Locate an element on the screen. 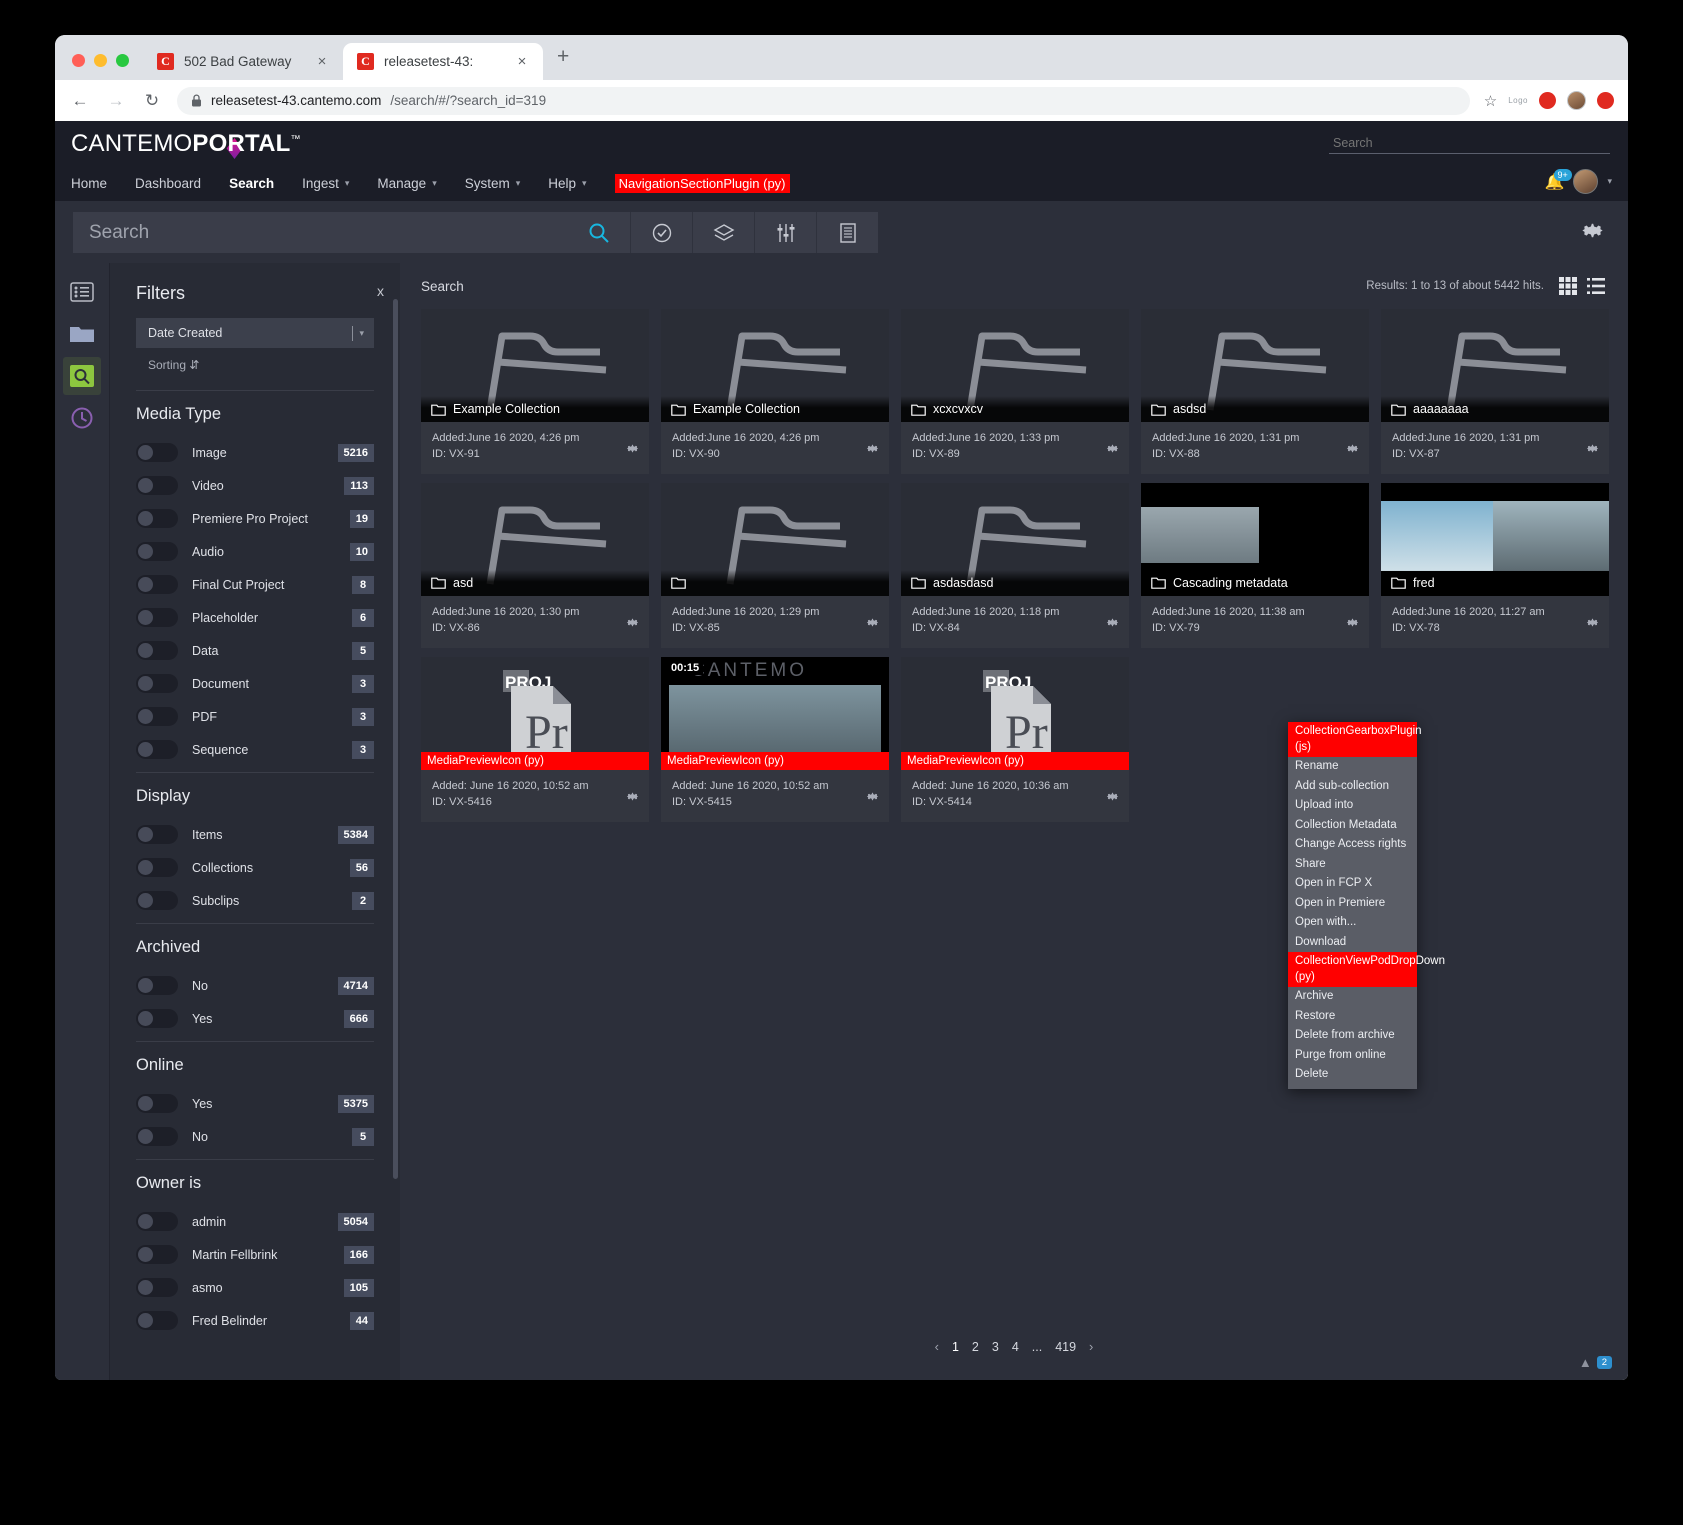 The height and width of the screenshot is (1525, 1683). notifications-icon: 🔔 9+ is located at coordinates (1558, 180).